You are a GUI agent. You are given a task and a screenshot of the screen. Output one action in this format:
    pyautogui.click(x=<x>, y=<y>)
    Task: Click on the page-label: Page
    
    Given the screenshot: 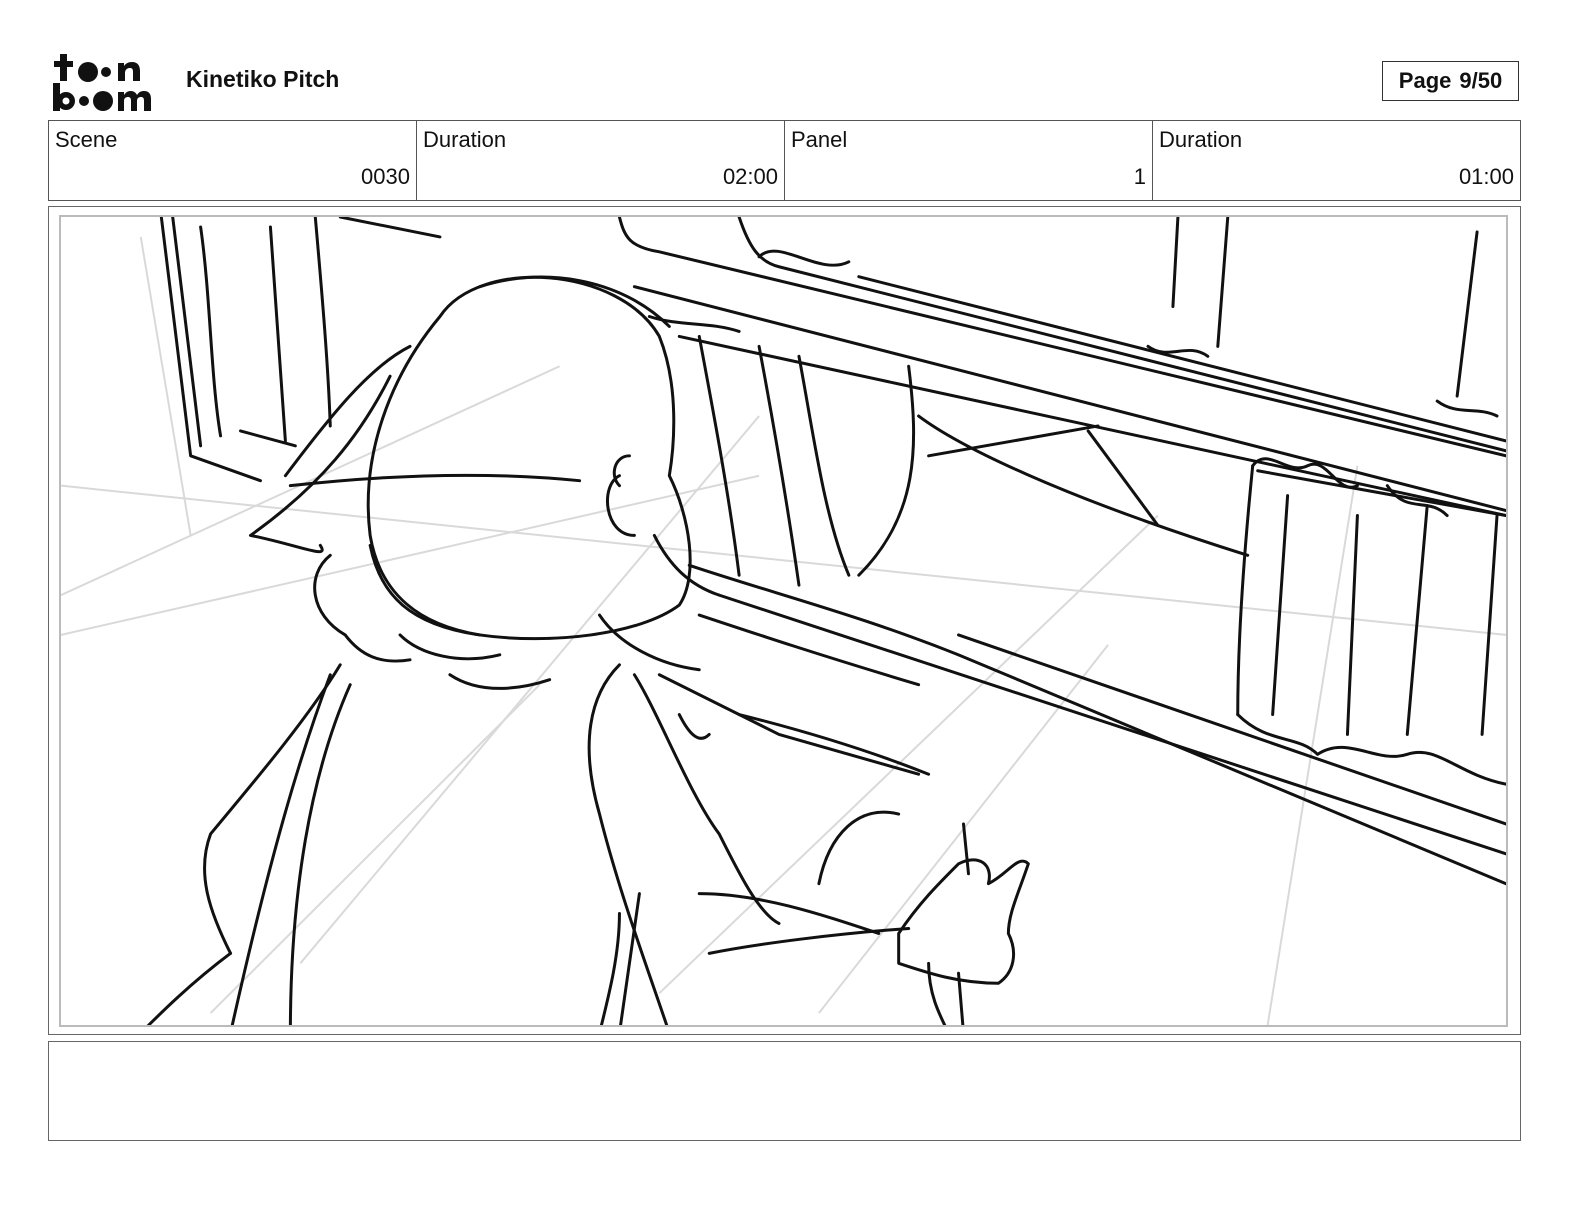 What is the action you would take?
    pyautogui.click(x=1425, y=80)
    